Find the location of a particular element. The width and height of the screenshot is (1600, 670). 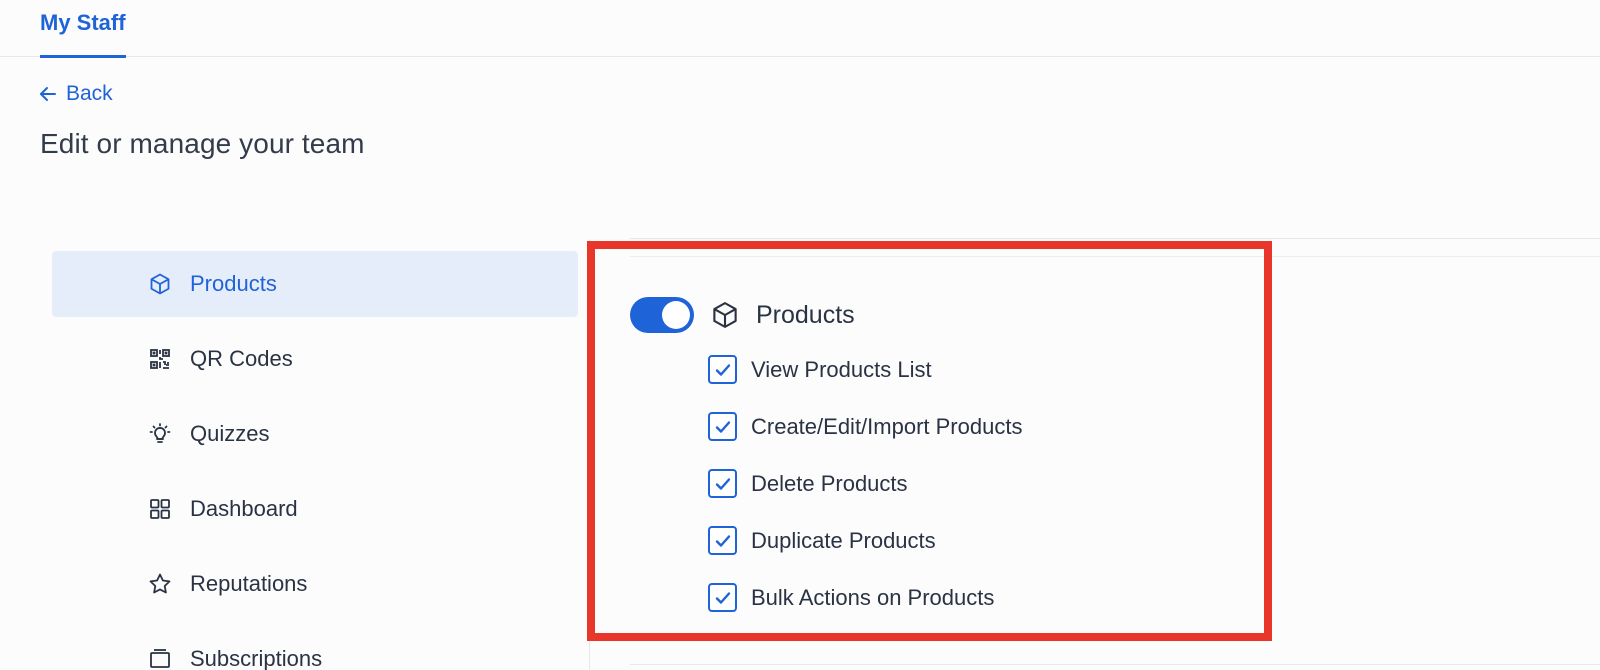

create-edit-import-products-checkbox is located at coordinates (722, 426).